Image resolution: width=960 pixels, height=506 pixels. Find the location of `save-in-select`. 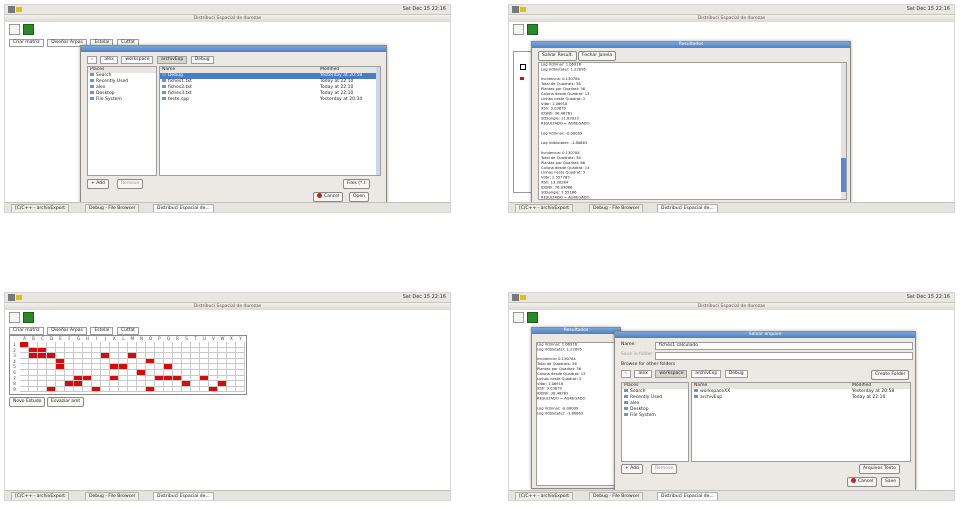

save-in-select is located at coordinates (784, 356).